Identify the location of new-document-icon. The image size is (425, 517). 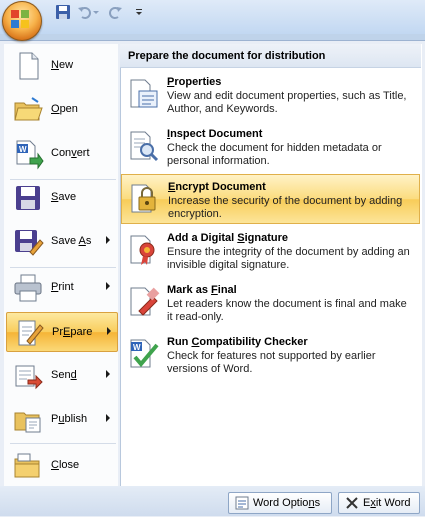
(29, 66).